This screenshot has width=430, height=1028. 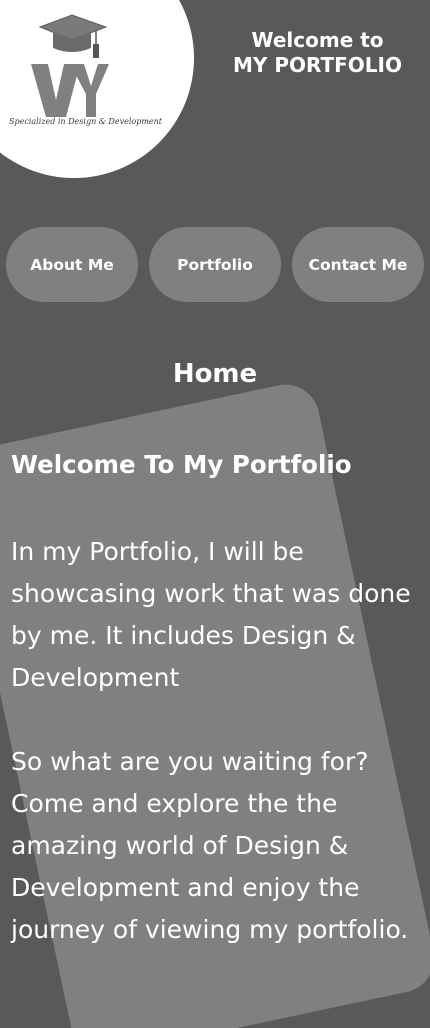 I want to click on logo-tagline: Specialized in Design & Development, so click(x=86, y=121).